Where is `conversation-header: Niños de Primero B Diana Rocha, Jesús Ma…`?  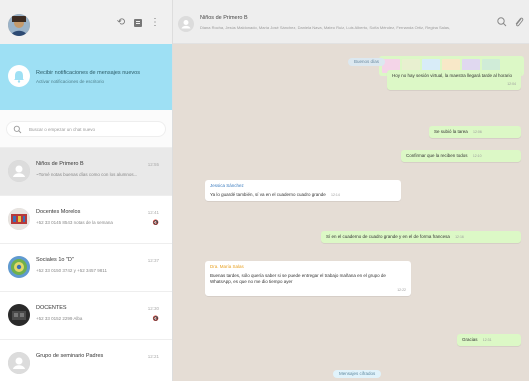 conversation-header: Niños de Primero B Diana Rocha, Jesús Ma… is located at coordinates (351, 22).